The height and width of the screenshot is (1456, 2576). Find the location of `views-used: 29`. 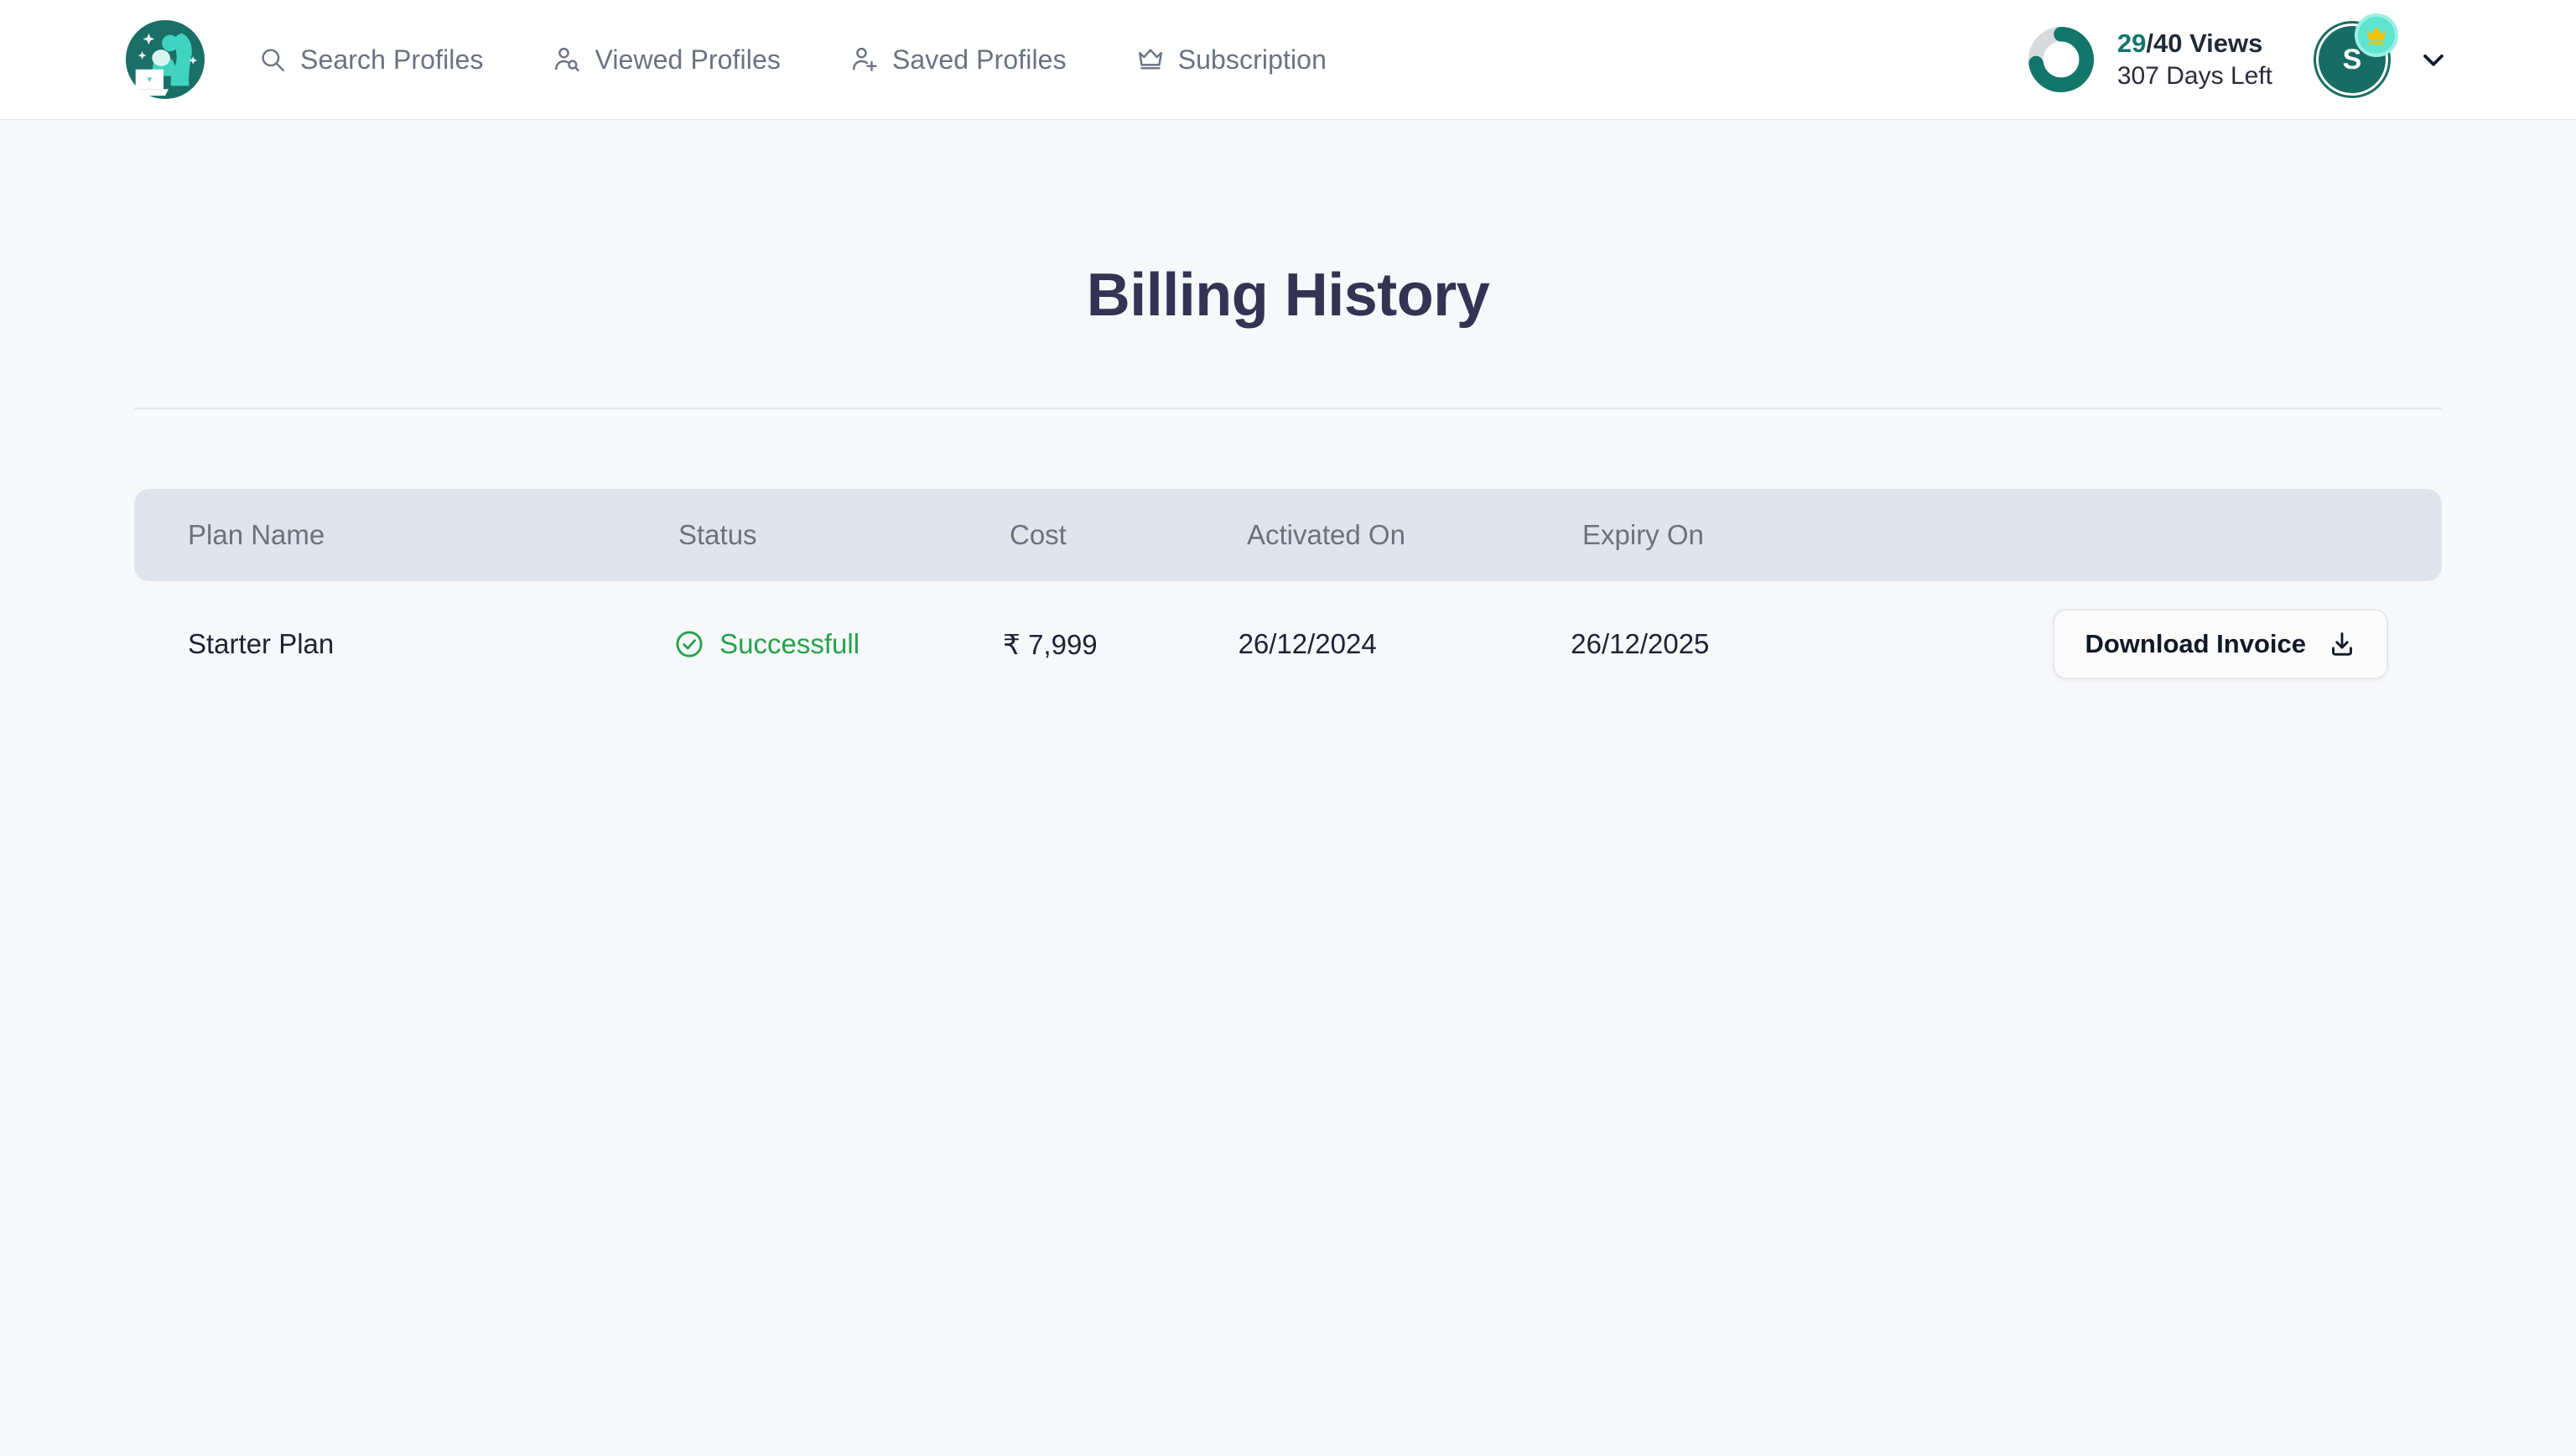

views-used: 29 is located at coordinates (2131, 43).